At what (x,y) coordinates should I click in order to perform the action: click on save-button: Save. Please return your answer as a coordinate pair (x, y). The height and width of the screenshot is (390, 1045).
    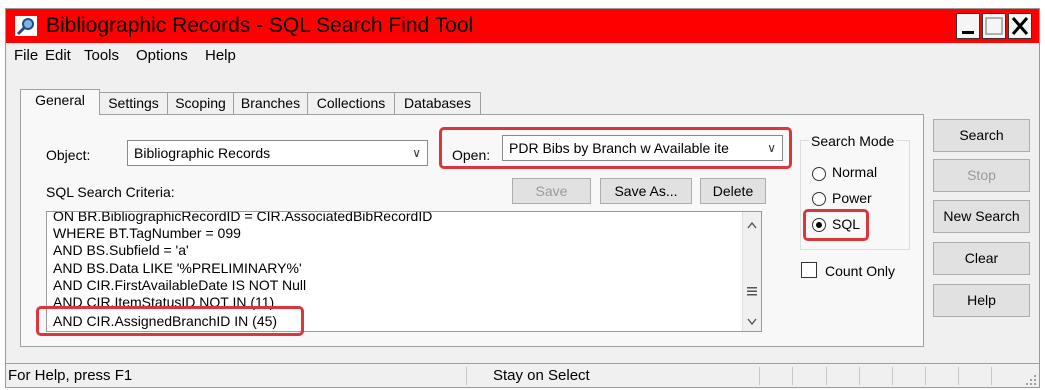
    Looking at the image, I should click on (551, 191).